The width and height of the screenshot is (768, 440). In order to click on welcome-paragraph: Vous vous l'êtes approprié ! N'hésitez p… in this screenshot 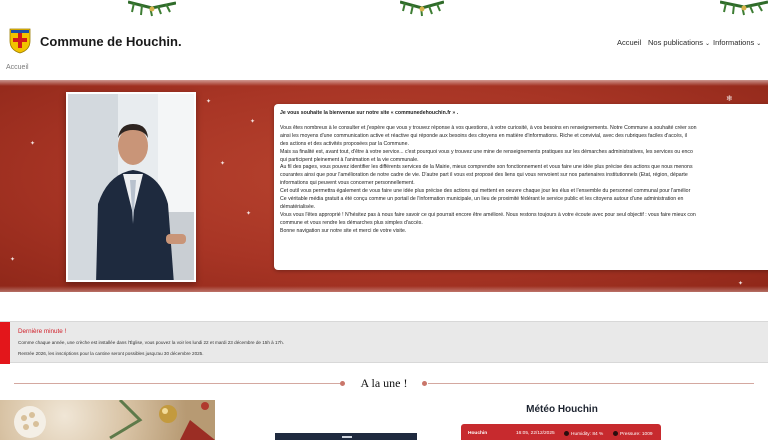, I will do `click(488, 214)`.